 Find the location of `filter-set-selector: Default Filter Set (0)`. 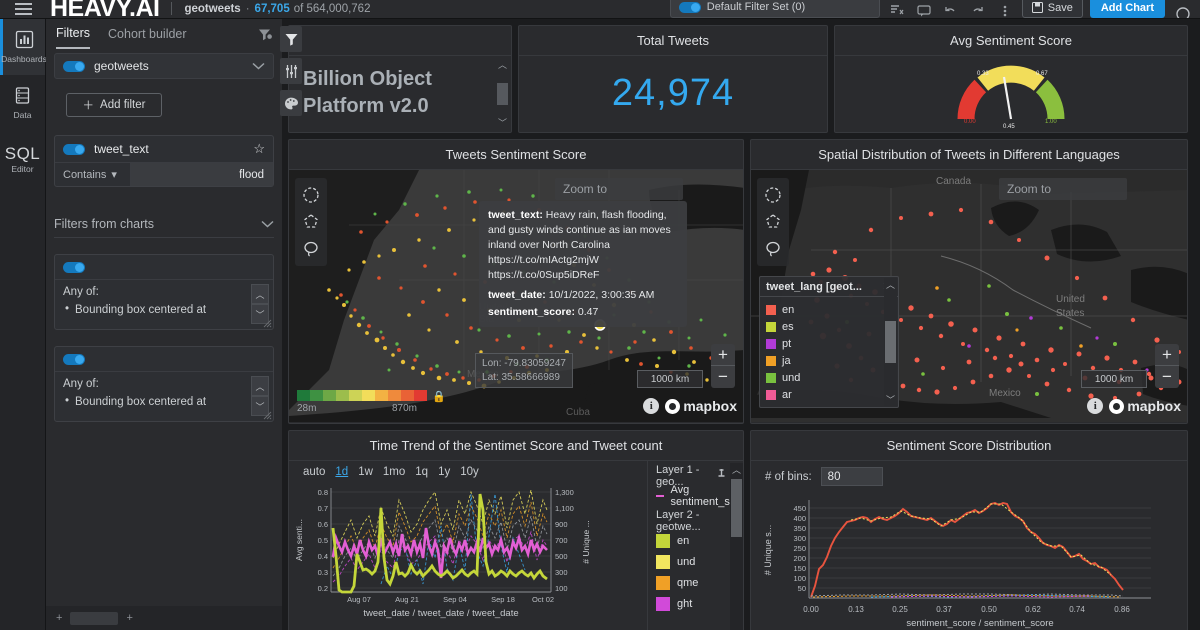

filter-set-selector: Default Filter Set (0) is located at coordinates (774, 9).